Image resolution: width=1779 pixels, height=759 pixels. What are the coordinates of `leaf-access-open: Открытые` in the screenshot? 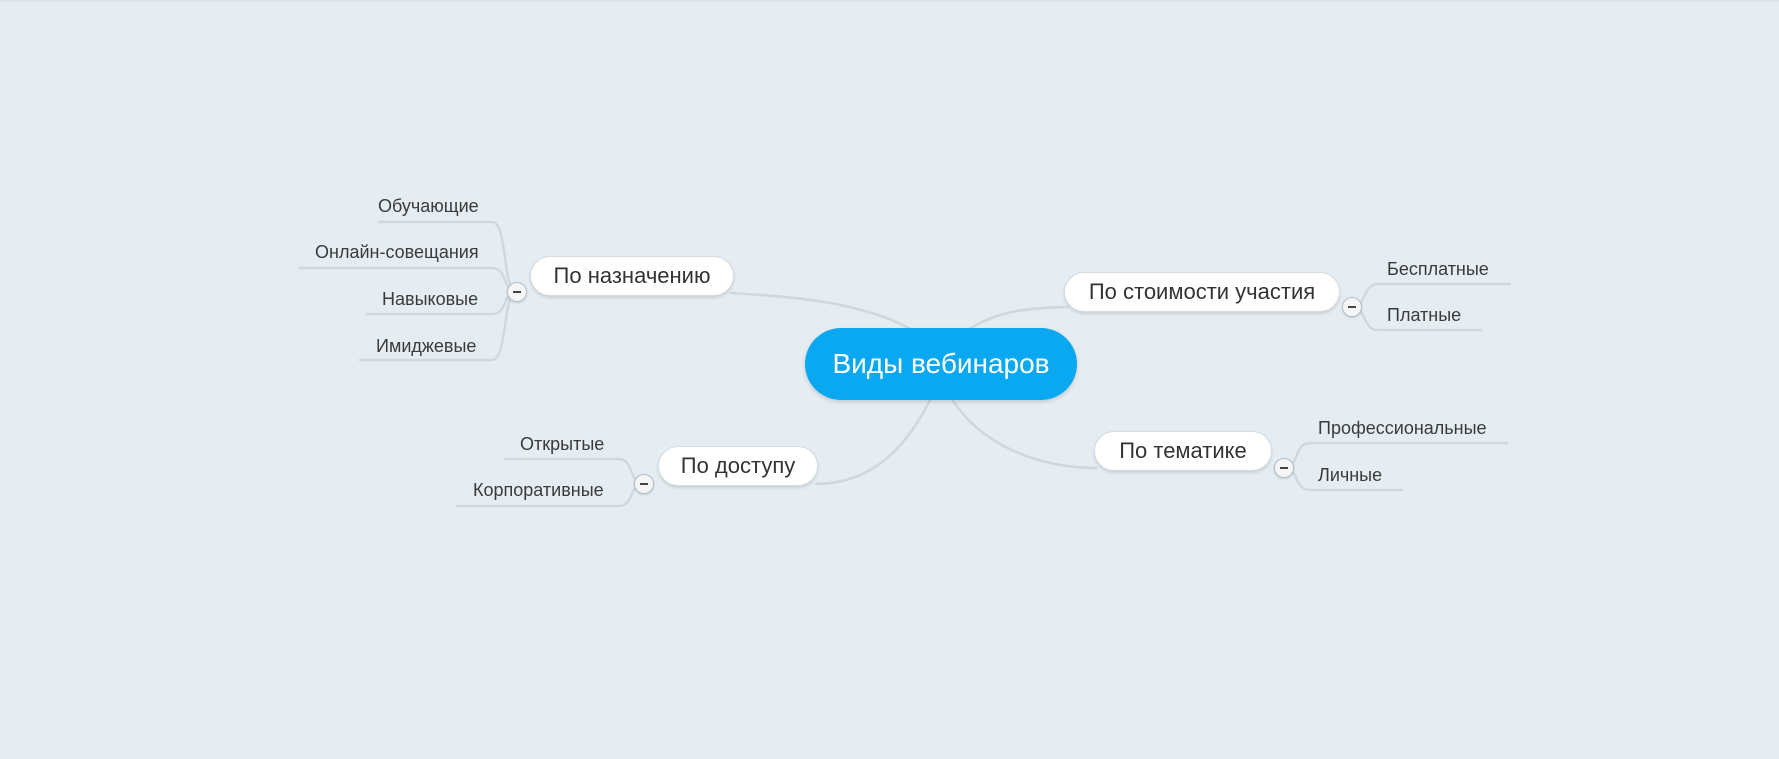 It's located at (562, 444).